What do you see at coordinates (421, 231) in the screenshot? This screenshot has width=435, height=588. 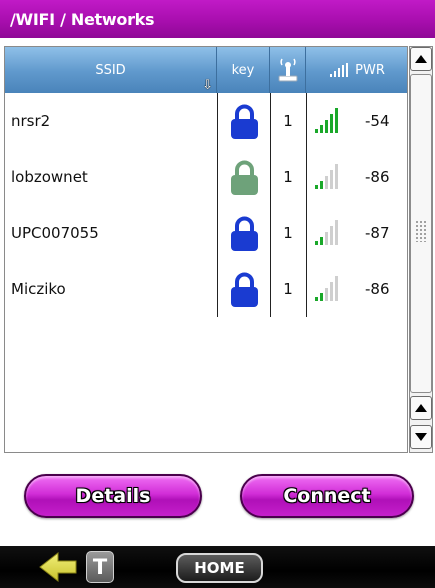 I see `grip-icon` at bounding box center [421, 231].